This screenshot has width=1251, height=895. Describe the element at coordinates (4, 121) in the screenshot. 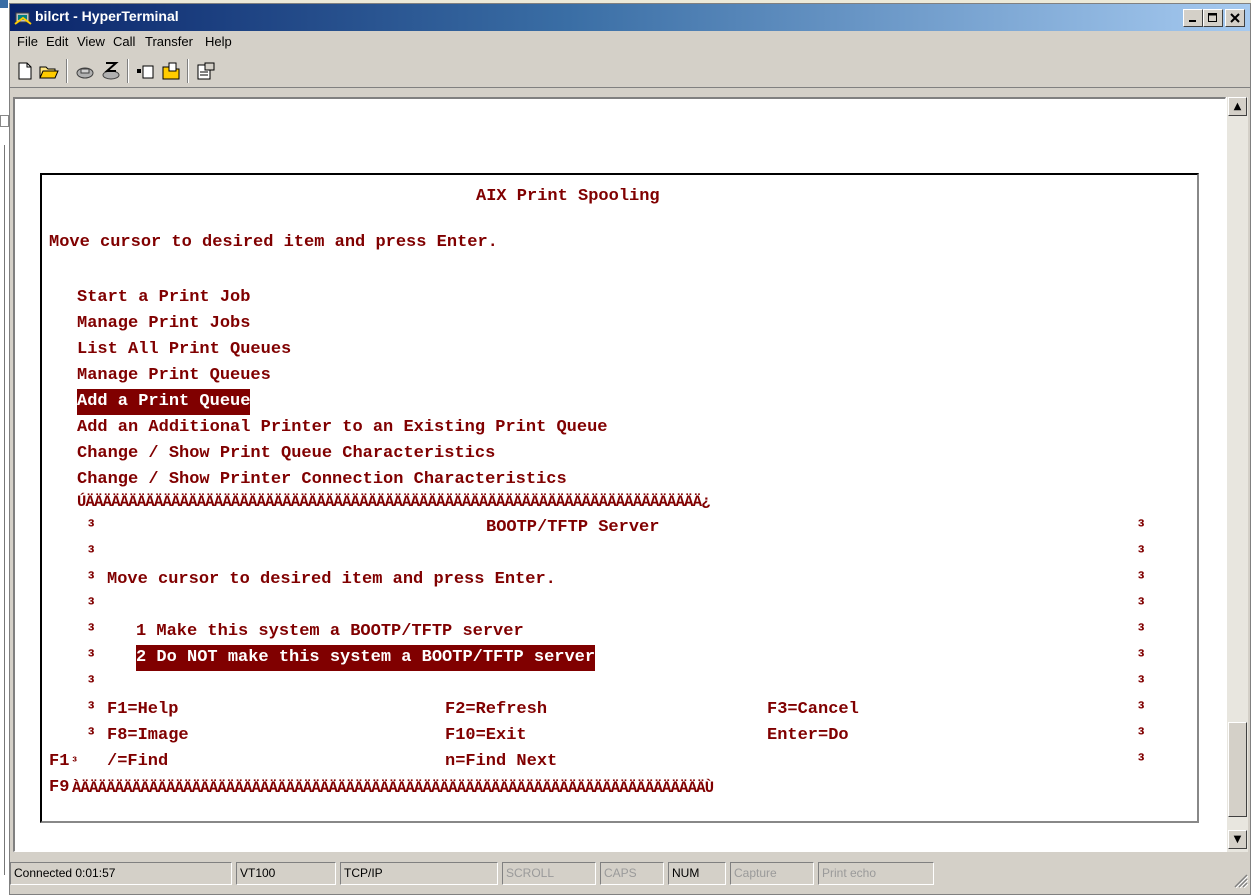

I see `background-window-frame` at that location.